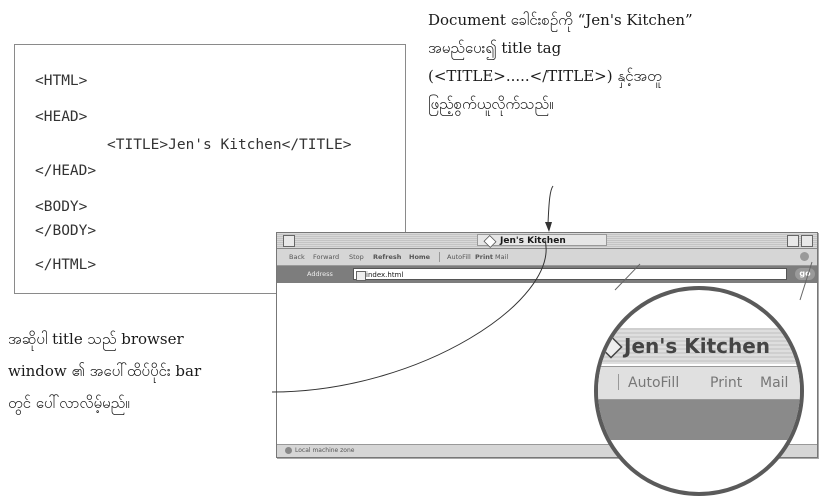 The width and height of the screenshot is (823, 496). What do you see at coordinates (726, 383) in the screenshot?
I see `magnified-print: Print` at bounding box center [726, 383].